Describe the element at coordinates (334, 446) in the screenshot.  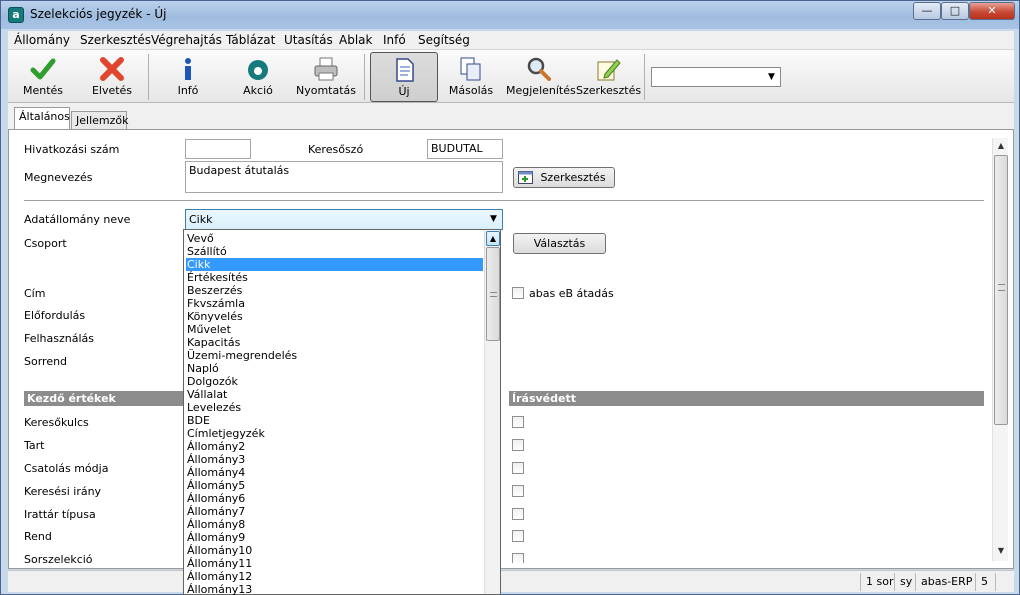
I see `dropdown-item: Állomány2` at that location.